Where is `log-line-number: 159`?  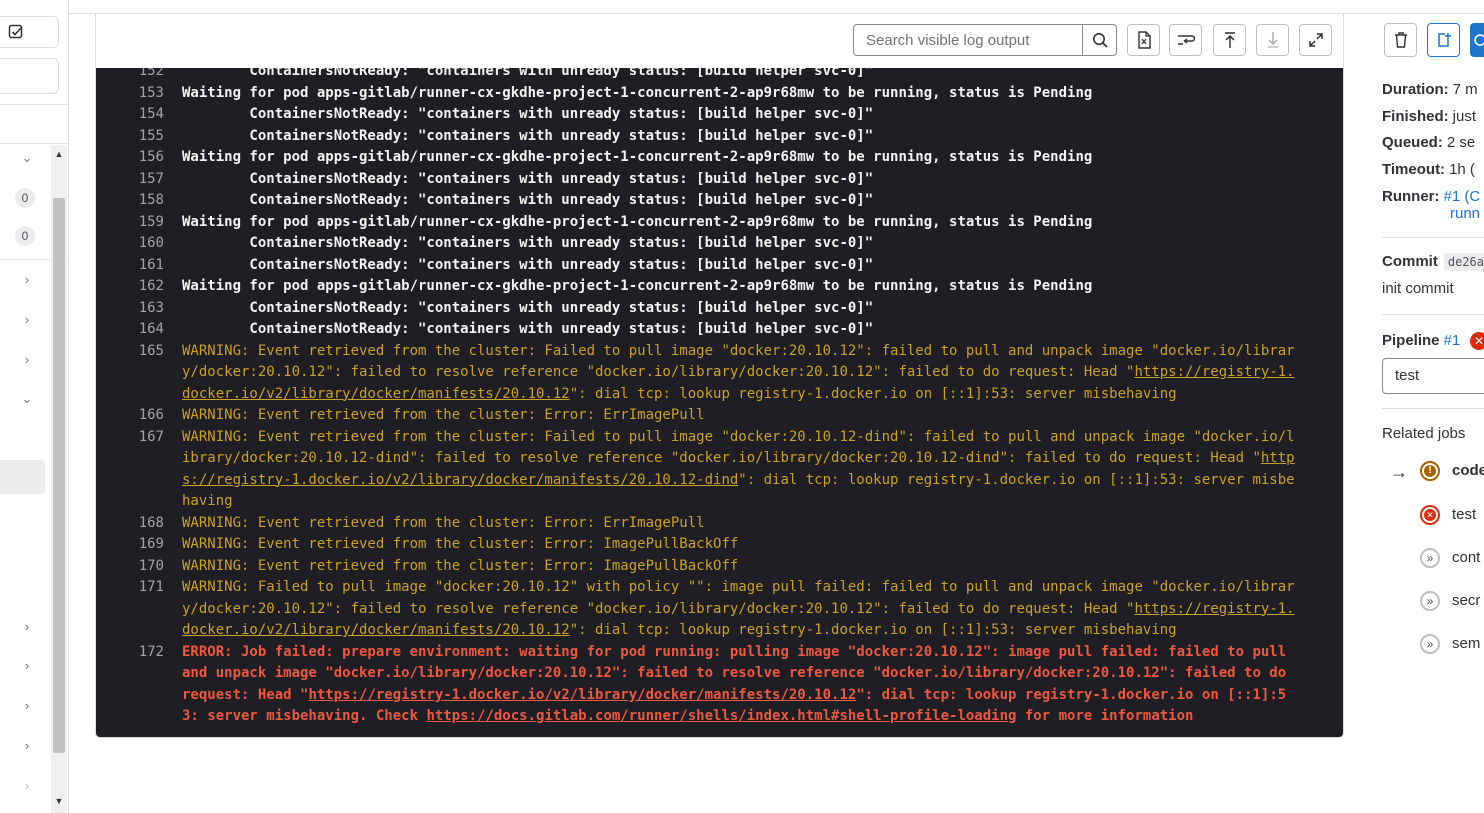 log-line-number: 159 is located at coordinates (130, 223).